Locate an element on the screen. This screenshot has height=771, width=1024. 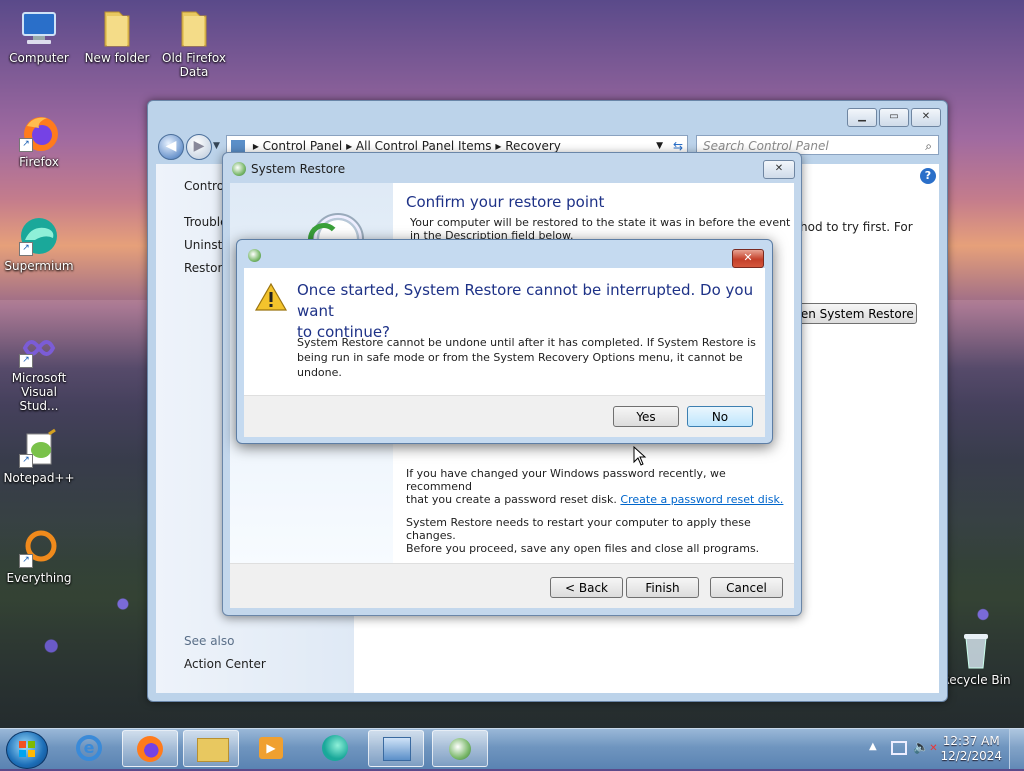
yes-button: Yes is located at coordinates (646, 416).